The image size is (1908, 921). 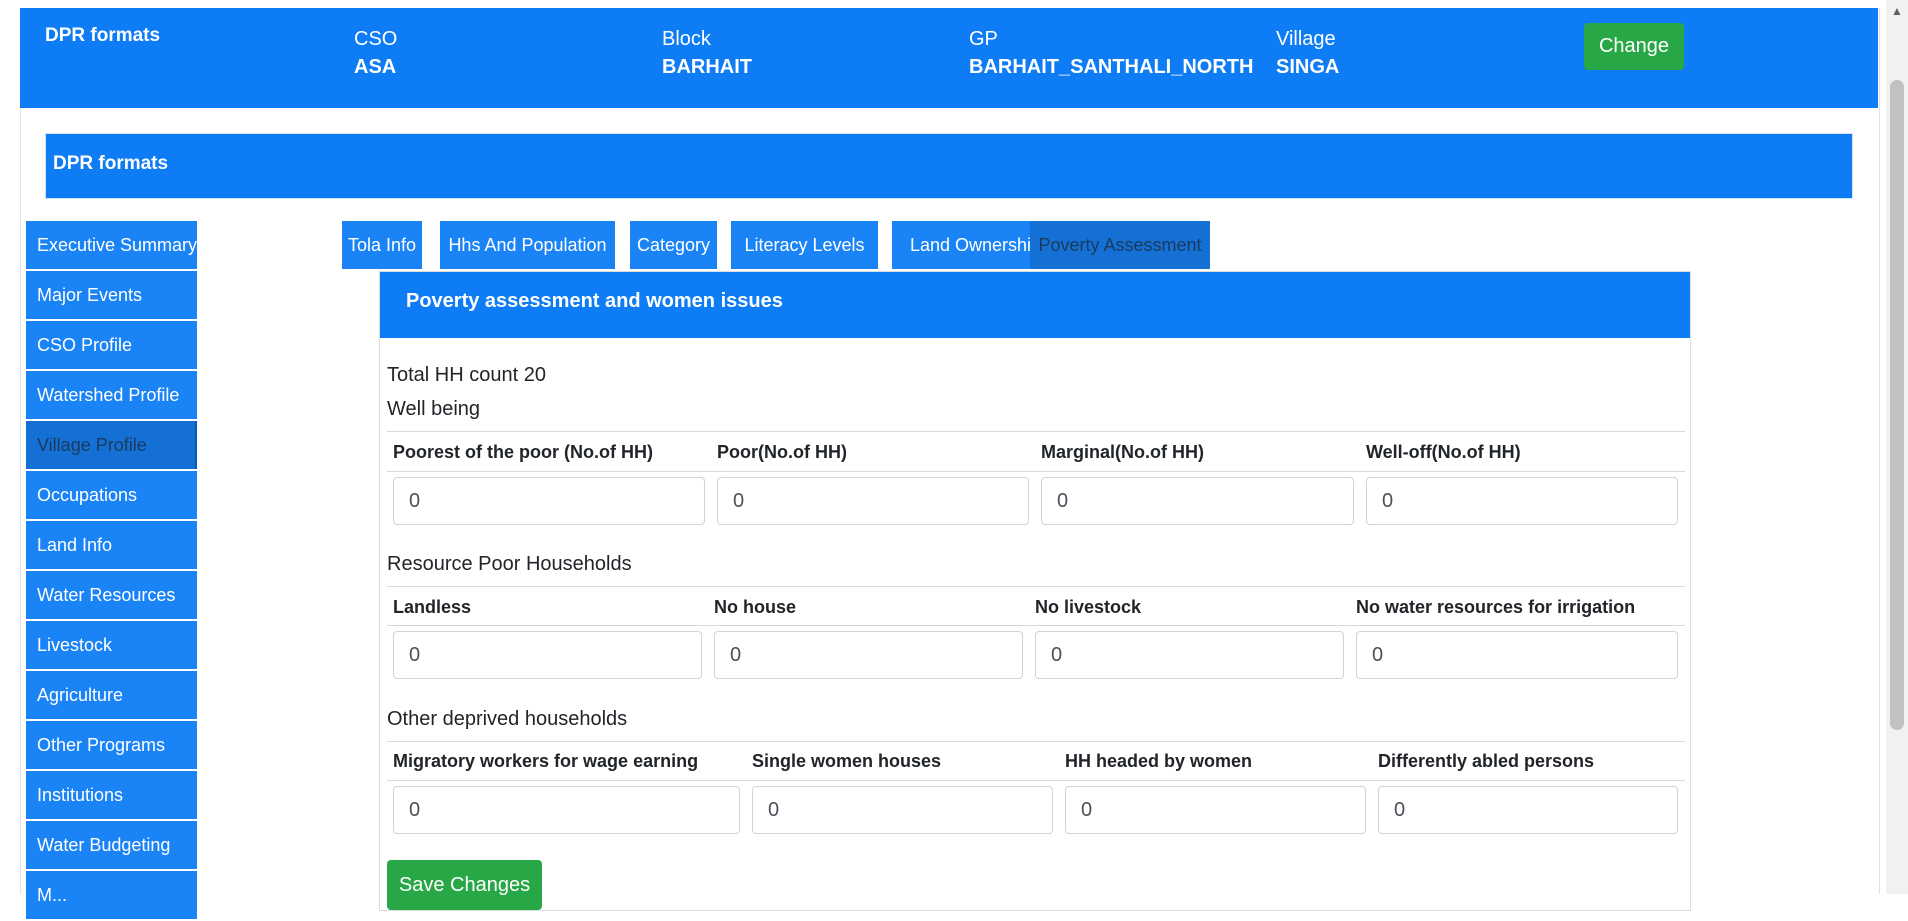 What do you see at coordinates (546, 761) in the screenshot?
I see `col-migratory-workers: Migratory workers for wage earning` at bounding box center [546, 761].